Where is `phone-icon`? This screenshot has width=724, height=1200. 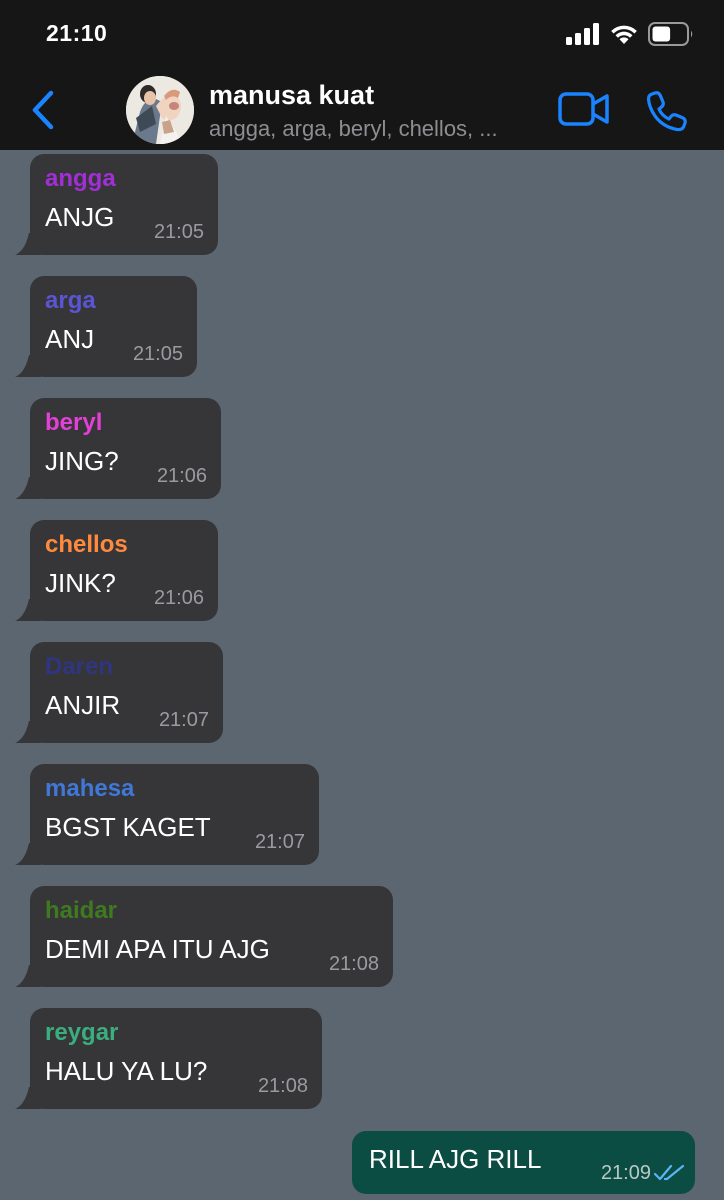
phone-icon is located at coordinates (666, 111).